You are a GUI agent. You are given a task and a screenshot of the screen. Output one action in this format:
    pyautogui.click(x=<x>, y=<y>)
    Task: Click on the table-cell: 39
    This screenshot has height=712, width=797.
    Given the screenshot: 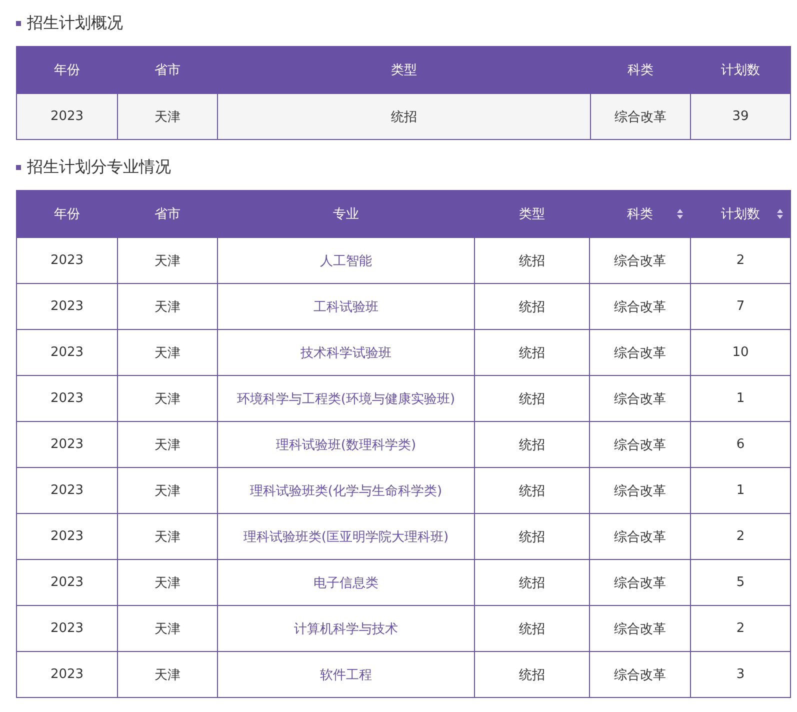 What is the action you would take?
    pyautogui.click(x=740, y=117)
    